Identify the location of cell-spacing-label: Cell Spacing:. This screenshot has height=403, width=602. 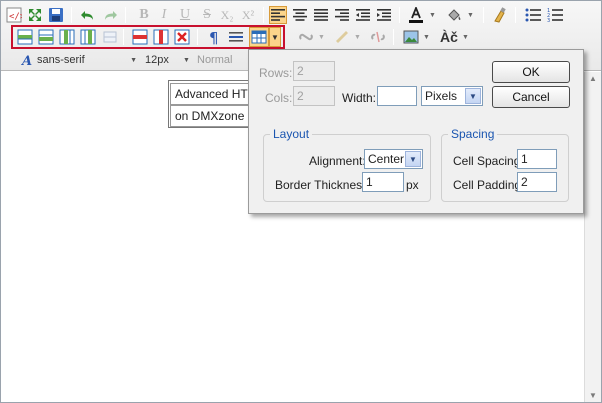
(488, 161).